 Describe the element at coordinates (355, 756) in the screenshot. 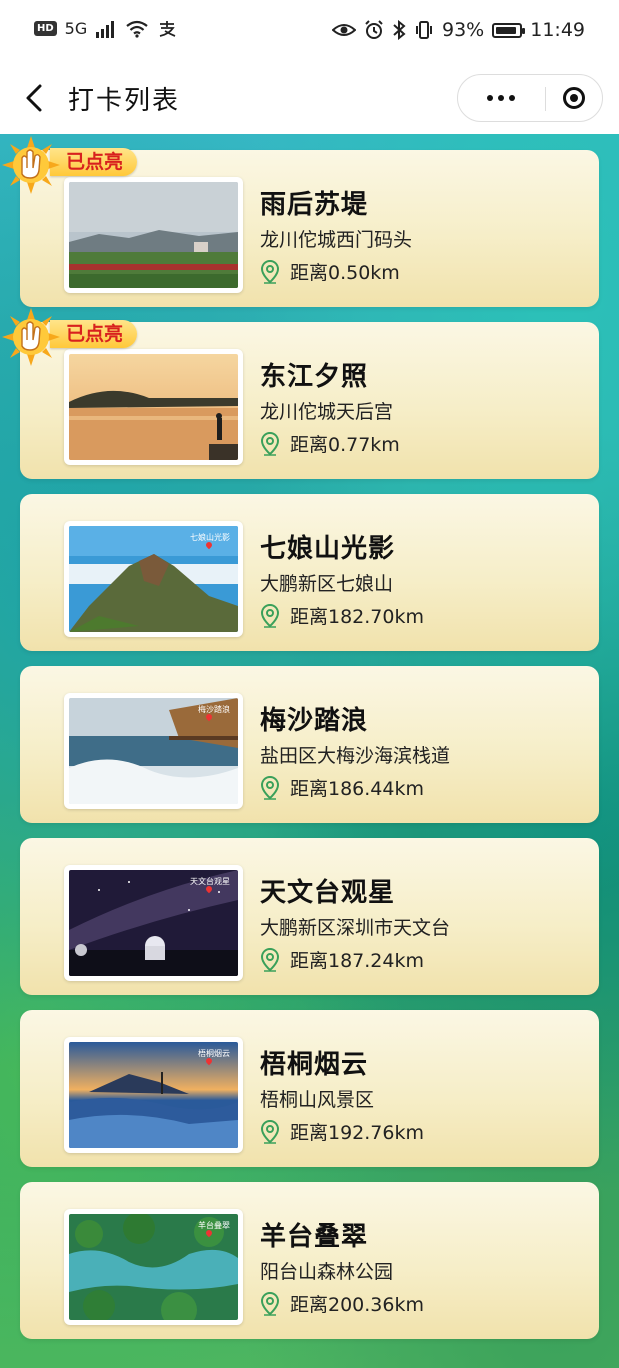

I see `card-address: 盐田区大梅沙海滨栈道` at that location.